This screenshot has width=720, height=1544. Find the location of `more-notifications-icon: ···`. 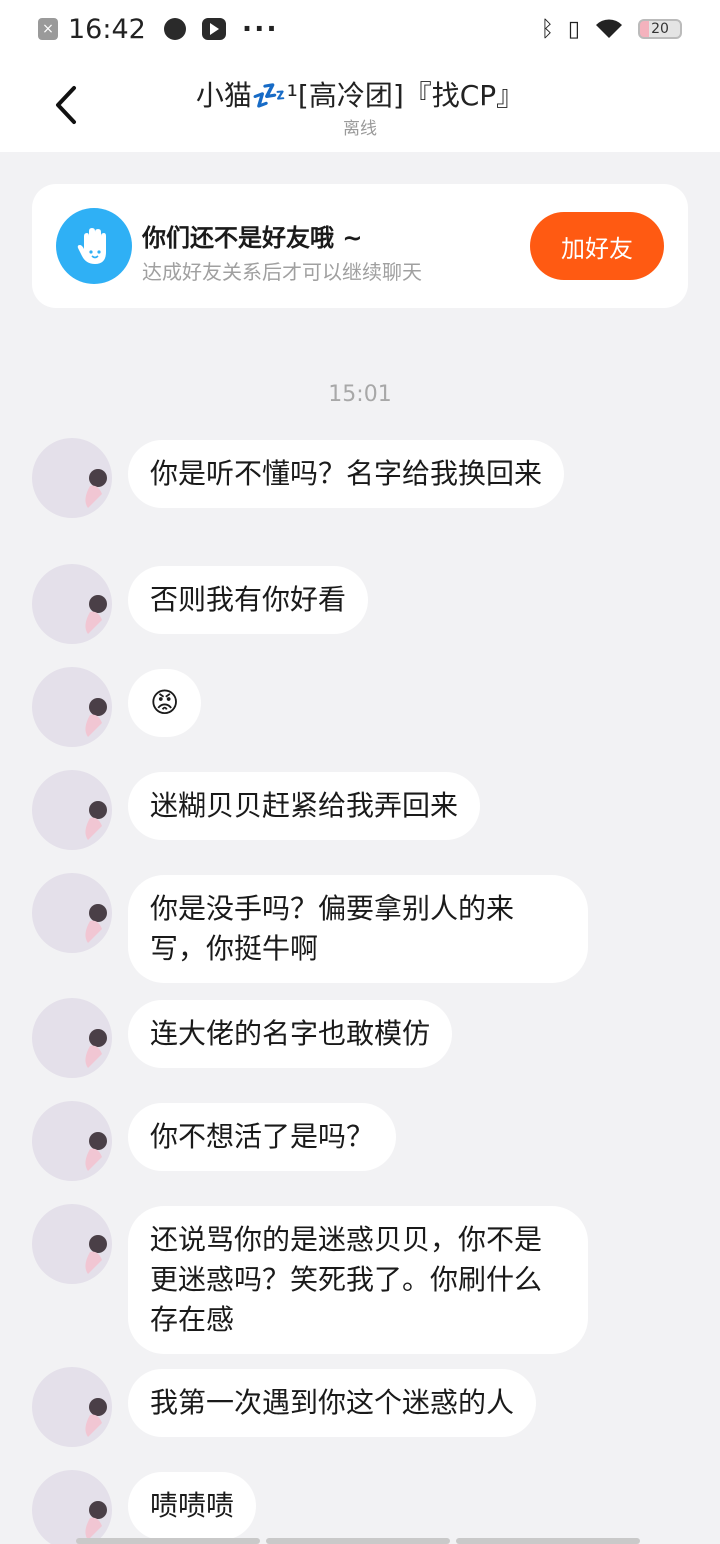

more-notifications-icon: ··· is located at coordinates (260, 29).